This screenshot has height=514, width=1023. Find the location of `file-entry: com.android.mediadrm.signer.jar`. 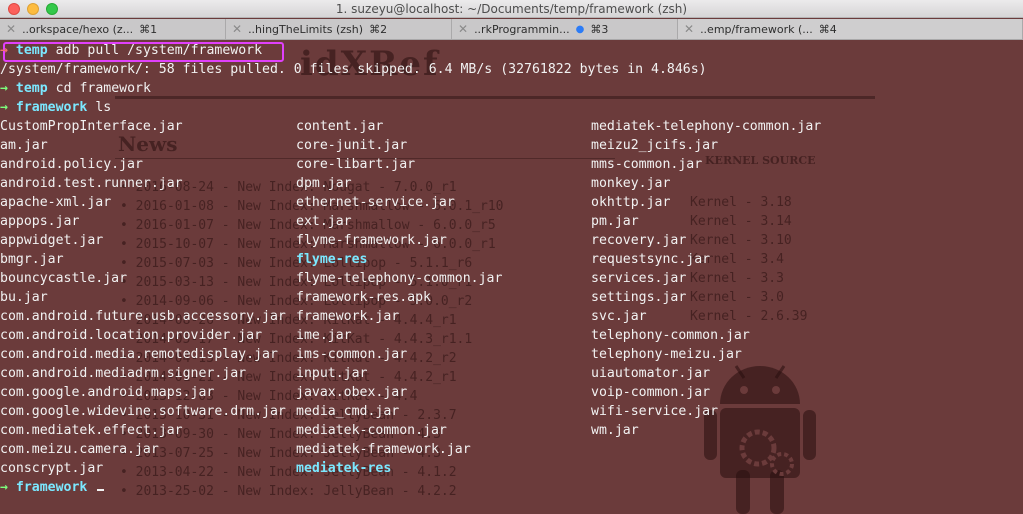

file-entry: com.android.mediadrm.signer.jar is located at coordinates (123, 373).